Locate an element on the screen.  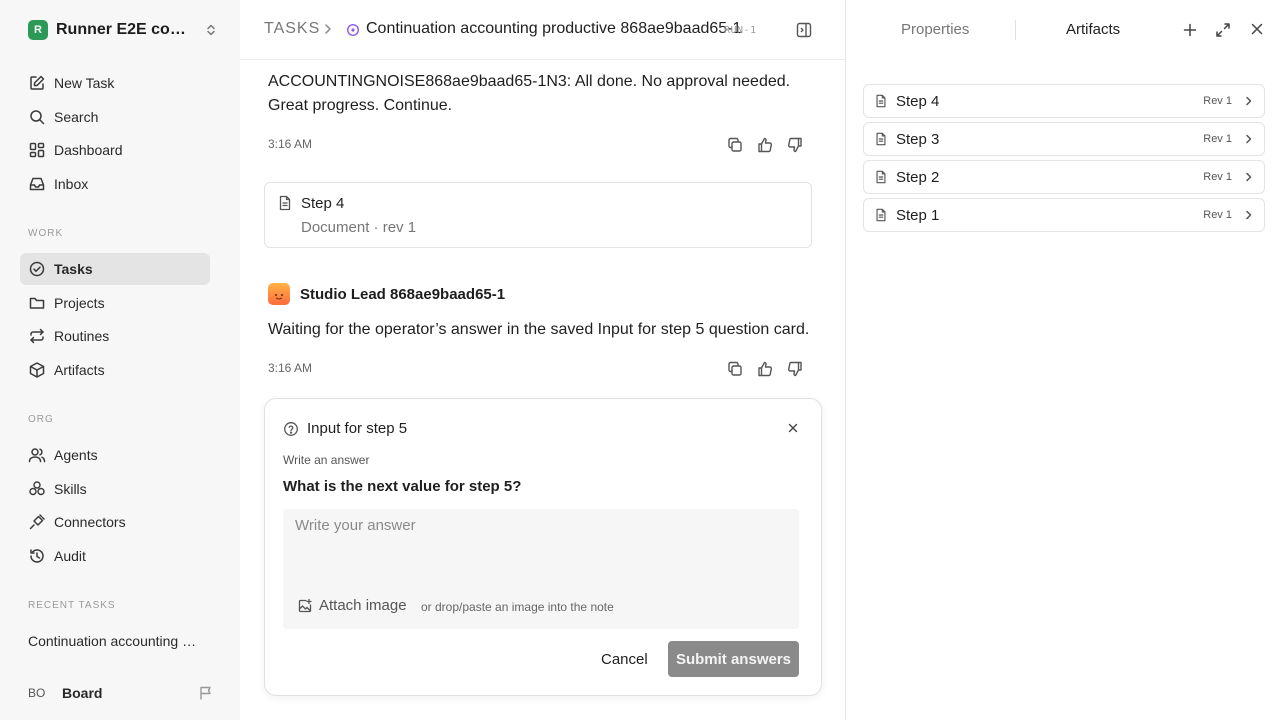
tab-properties: Properties is located at coordinates (935, 29).